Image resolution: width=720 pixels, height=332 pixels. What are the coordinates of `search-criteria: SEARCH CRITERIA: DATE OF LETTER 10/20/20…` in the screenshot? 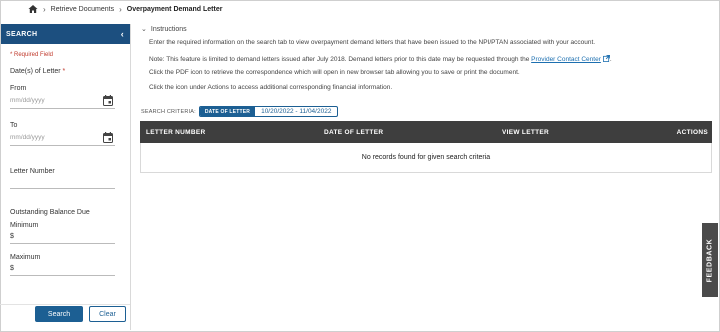 It's located at (240, 111).